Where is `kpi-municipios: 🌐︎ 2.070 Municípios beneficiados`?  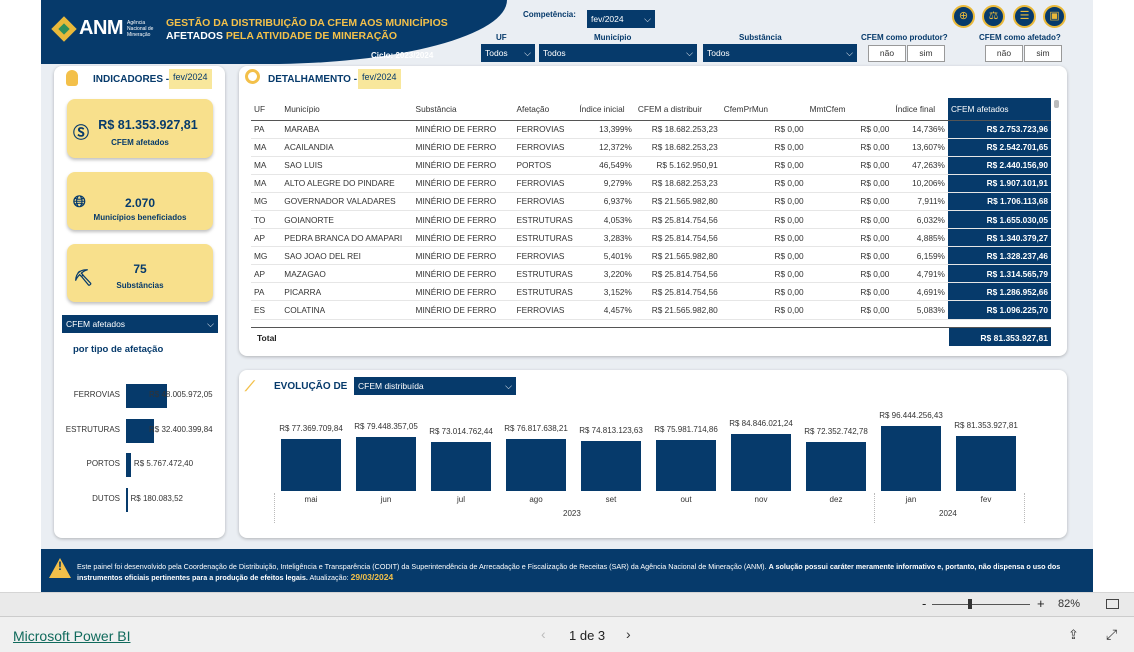 kpi-municipios: 🌐︎ 2.070 Municípios beneficiados is located at coordinates (140, 201).